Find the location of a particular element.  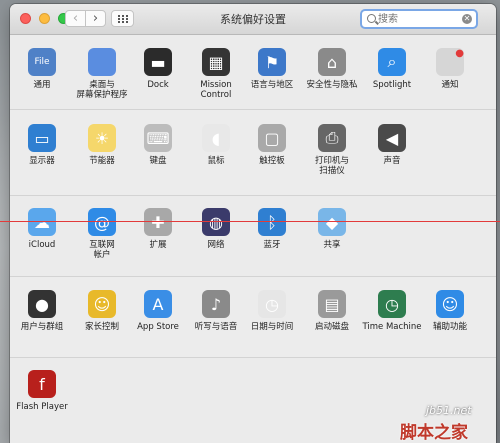

pane-printers-scanners: ⎙ 打印机与 扫描仪 is located at coordinates (332, 150).